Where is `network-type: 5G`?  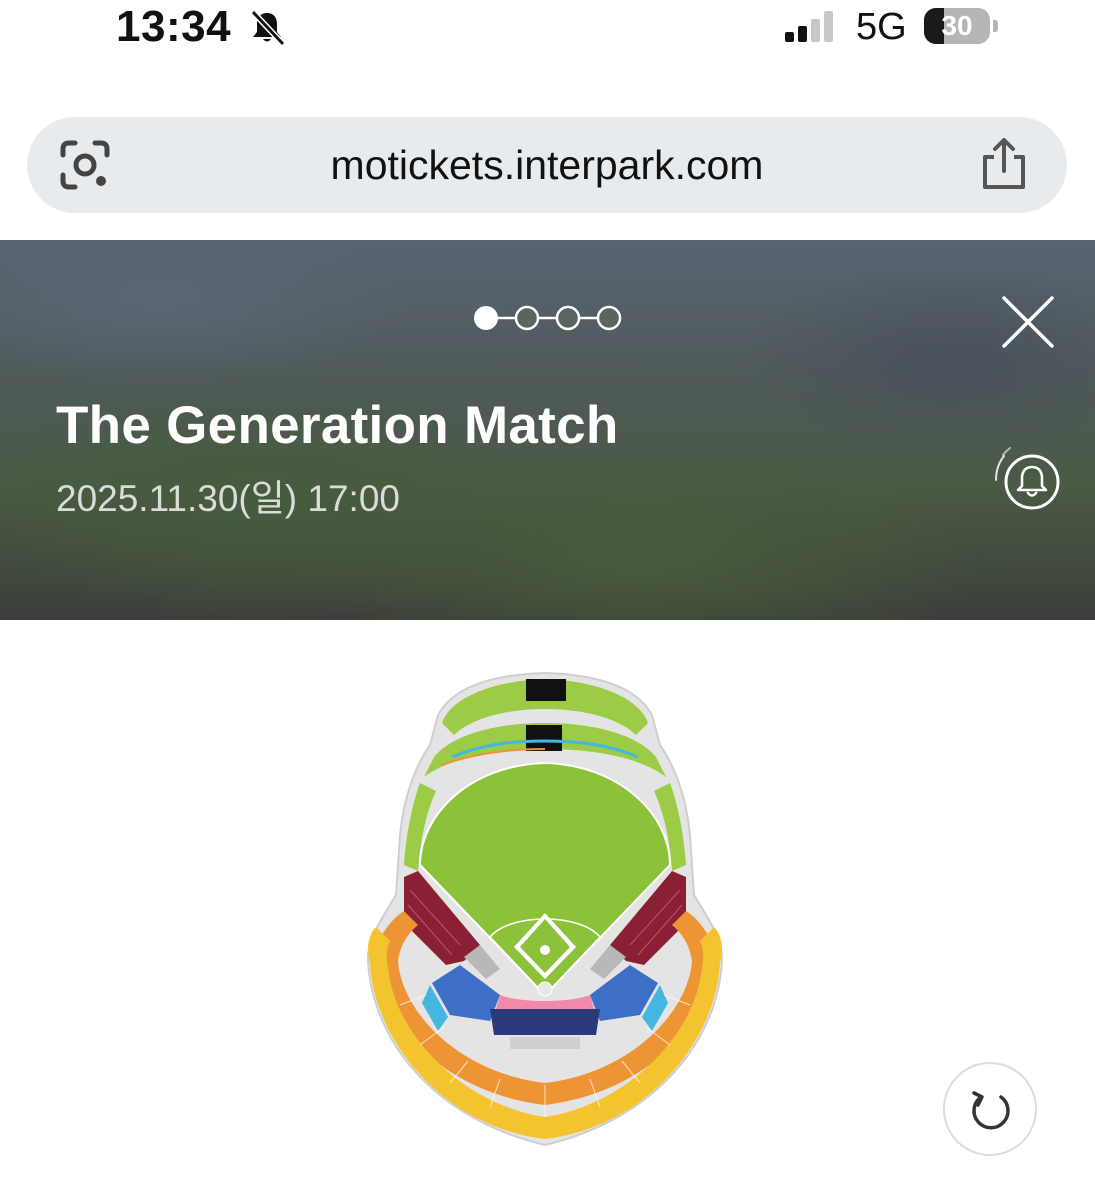 network-type: 5G is located at coordinates (881, 27).